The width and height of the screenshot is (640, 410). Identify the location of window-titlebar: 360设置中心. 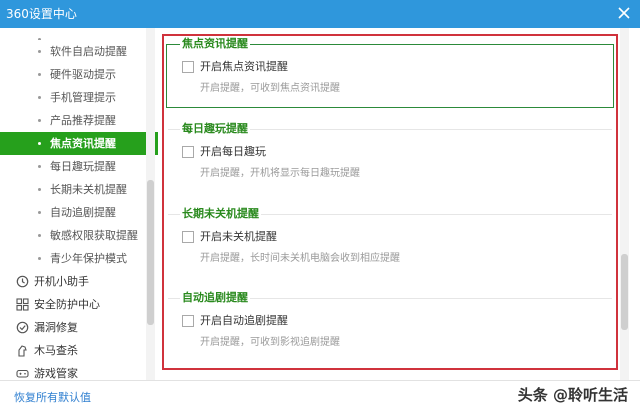
(320, 14).